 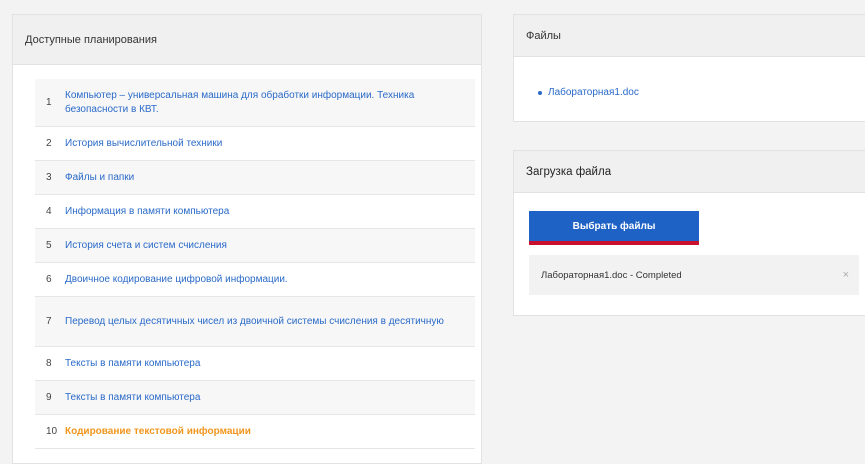 I want to click on plan-link: История вычислительной техники, so click(x=270, y=144).